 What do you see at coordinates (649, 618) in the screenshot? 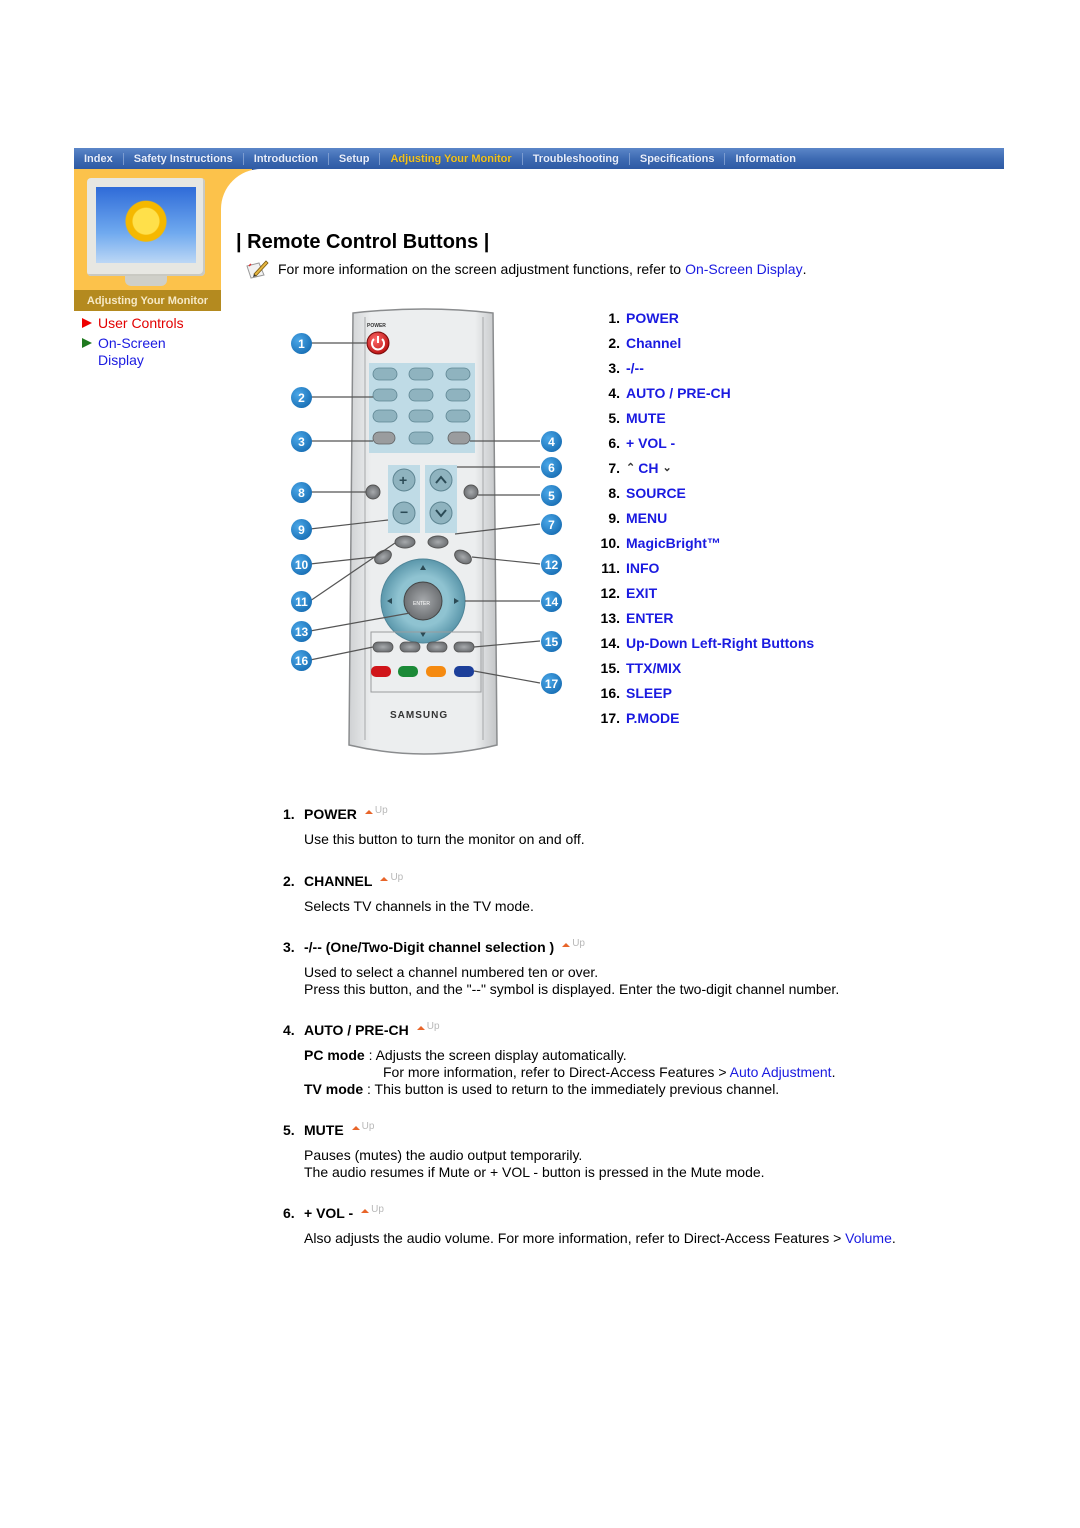
I see `item-link: ENTER` at bounding box center [649, 618].